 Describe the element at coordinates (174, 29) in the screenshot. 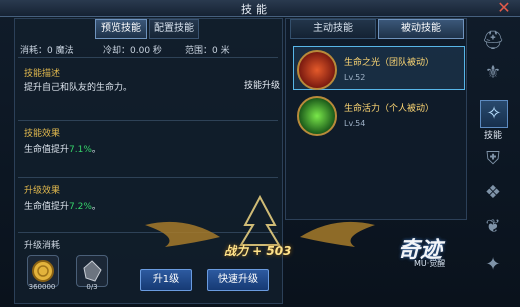

I see `tab-config-skill: 配置技能` at that location.